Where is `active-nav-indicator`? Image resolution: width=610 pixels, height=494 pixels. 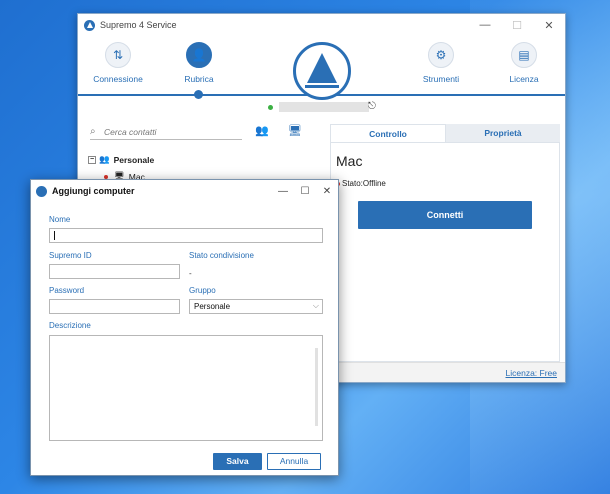 active-nav-indicator is located at coordinates (198, 94).